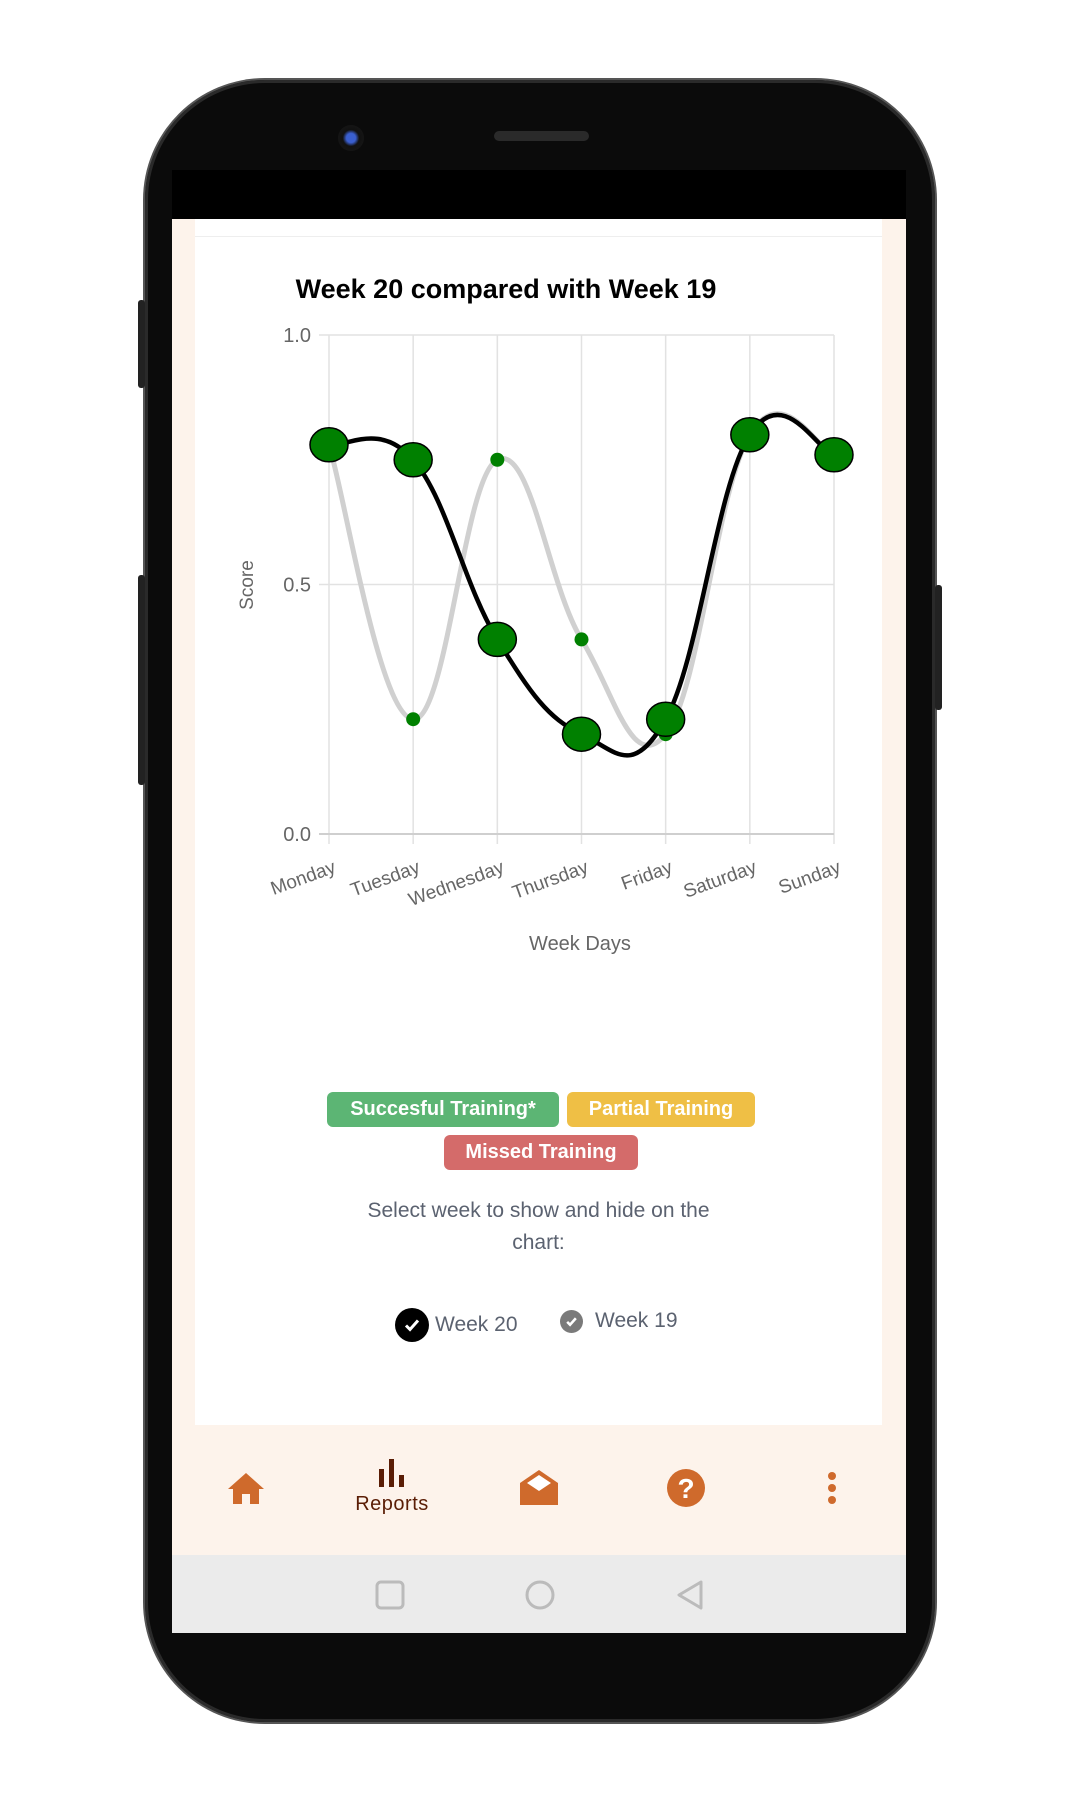 Image resolution: width=1081 pixels, height=1810 pixels. I want to click on x-tick-label: Friday, so click(647, 876).